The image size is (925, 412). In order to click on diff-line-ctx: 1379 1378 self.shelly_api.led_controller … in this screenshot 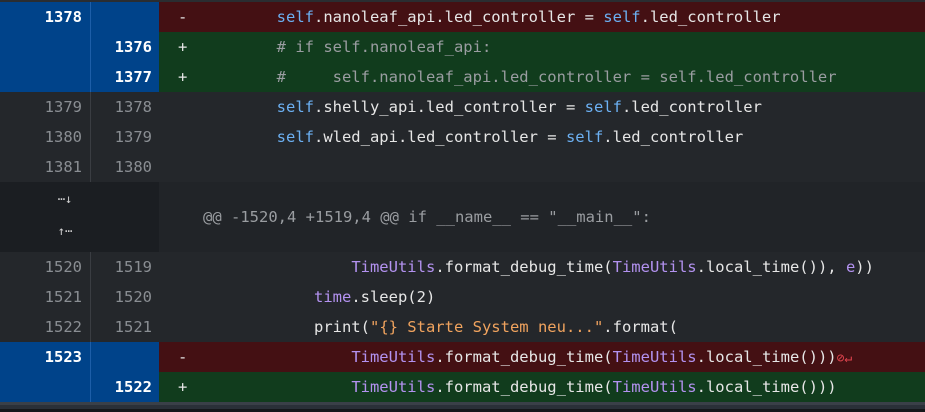, I will do `click(462, 107)`.